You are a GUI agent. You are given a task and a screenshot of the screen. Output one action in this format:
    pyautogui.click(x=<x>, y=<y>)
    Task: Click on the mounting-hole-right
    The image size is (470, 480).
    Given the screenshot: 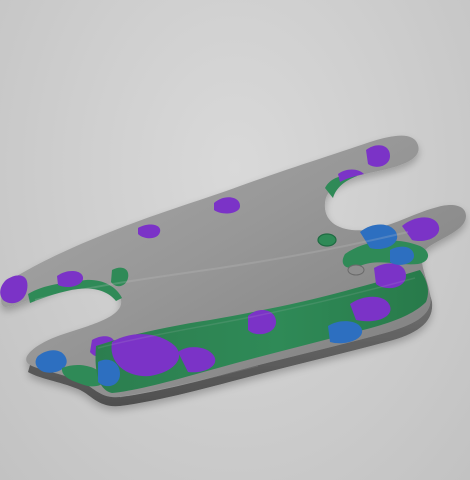 What is the action you would take?
    pyautogui.click(x=356, y=270)
    